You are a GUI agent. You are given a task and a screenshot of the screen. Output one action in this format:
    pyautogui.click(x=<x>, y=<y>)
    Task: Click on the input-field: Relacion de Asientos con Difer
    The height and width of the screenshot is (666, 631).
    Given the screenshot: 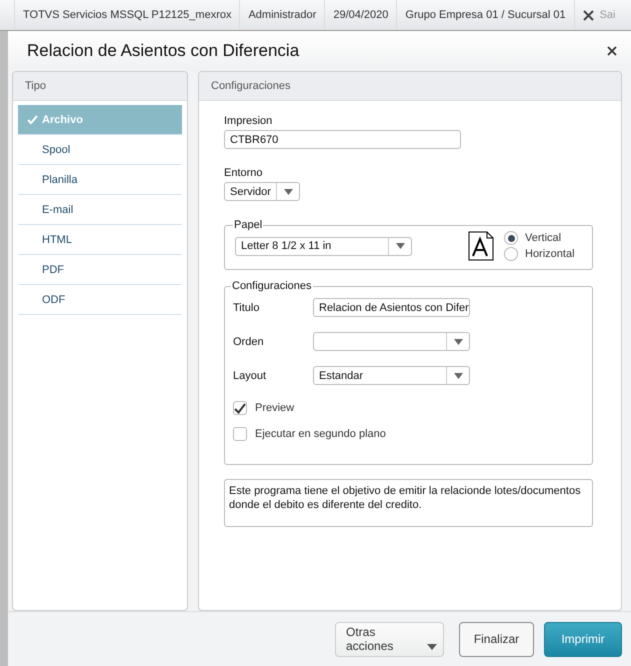 What is the action you would take?
    pyautogui.click(x=391, y=307)
    